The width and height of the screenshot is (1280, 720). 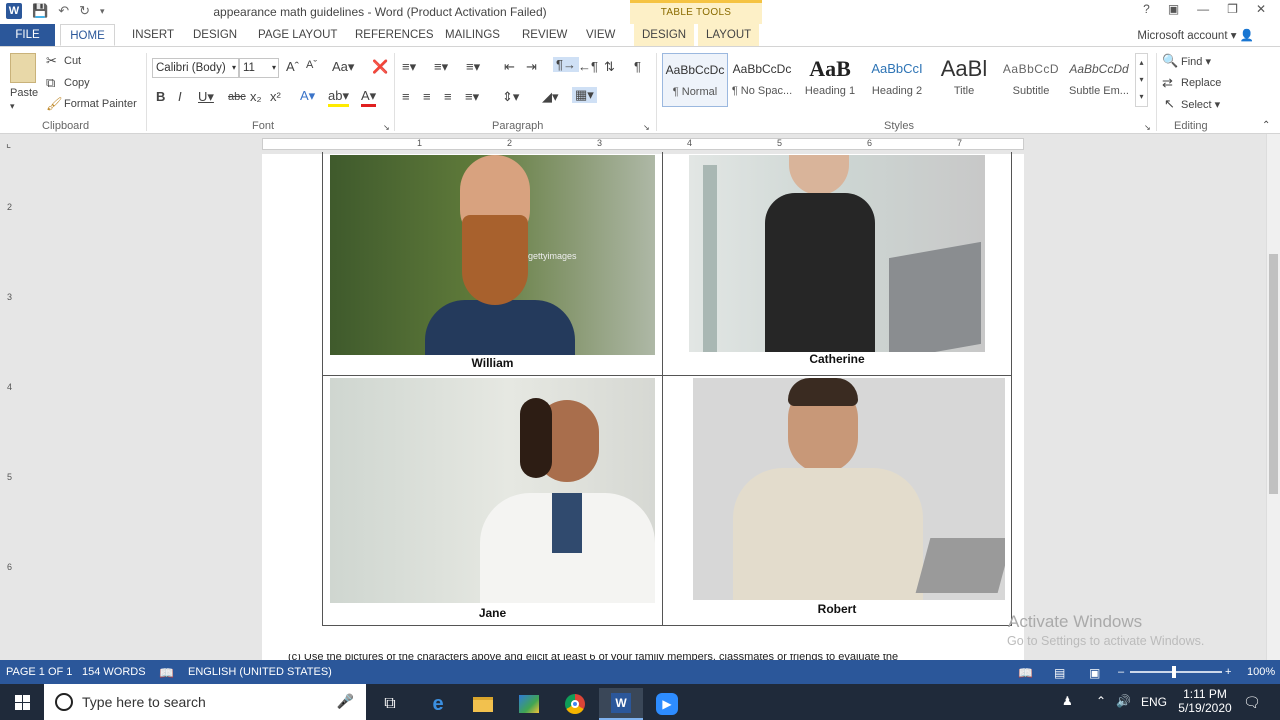 I want to click on shrink-font-icon: Aˇ, so click(x=311, y=65).